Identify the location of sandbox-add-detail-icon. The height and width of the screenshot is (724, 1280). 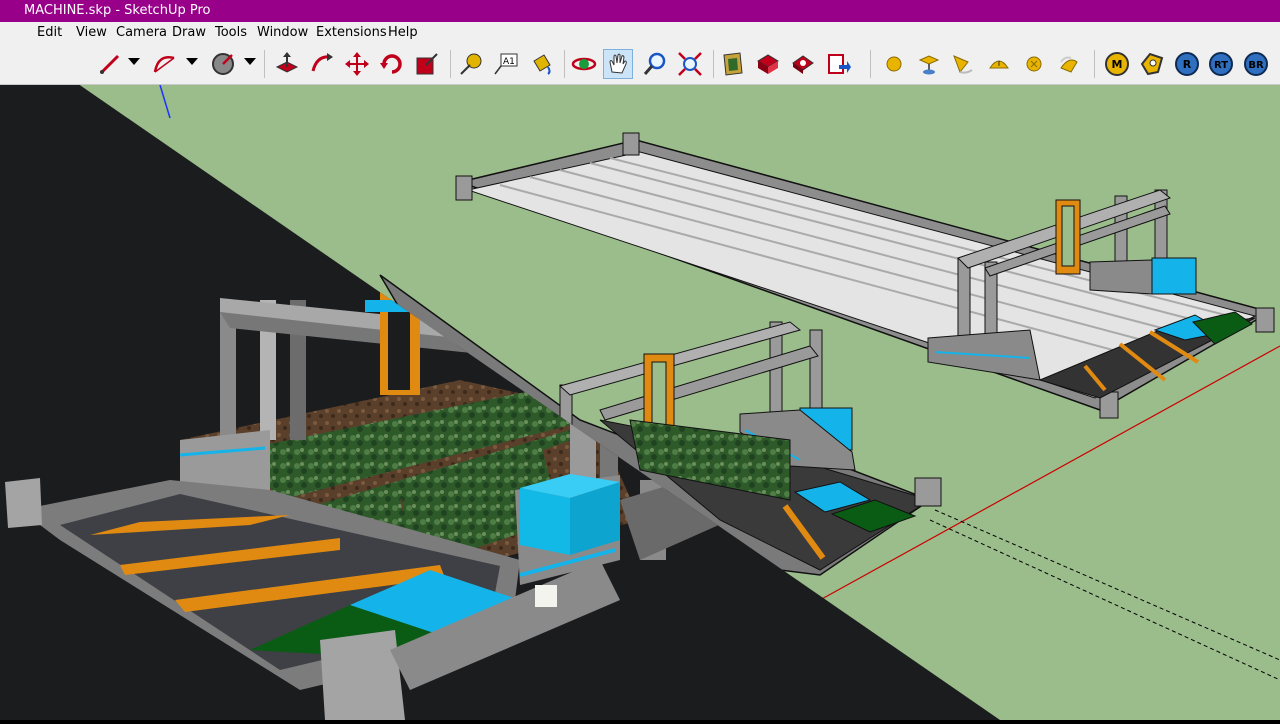
(1034, 64).